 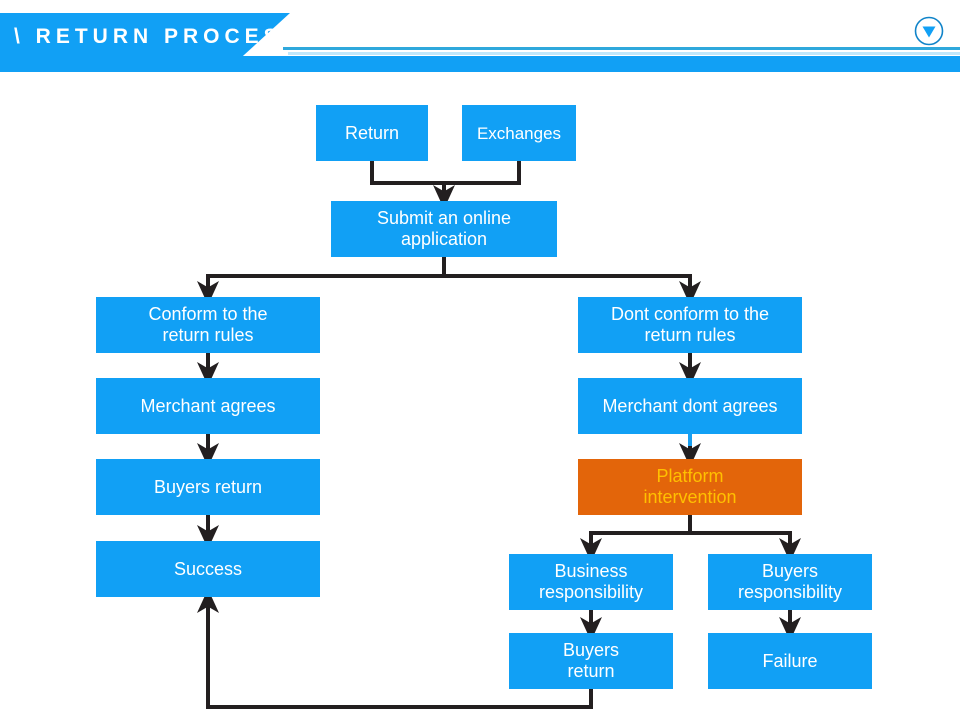 What do you see at coordinates (208, 487) in the screenshot?
I see `node-buyers-return-left: Buyers return` at bounding box center [208, 487].